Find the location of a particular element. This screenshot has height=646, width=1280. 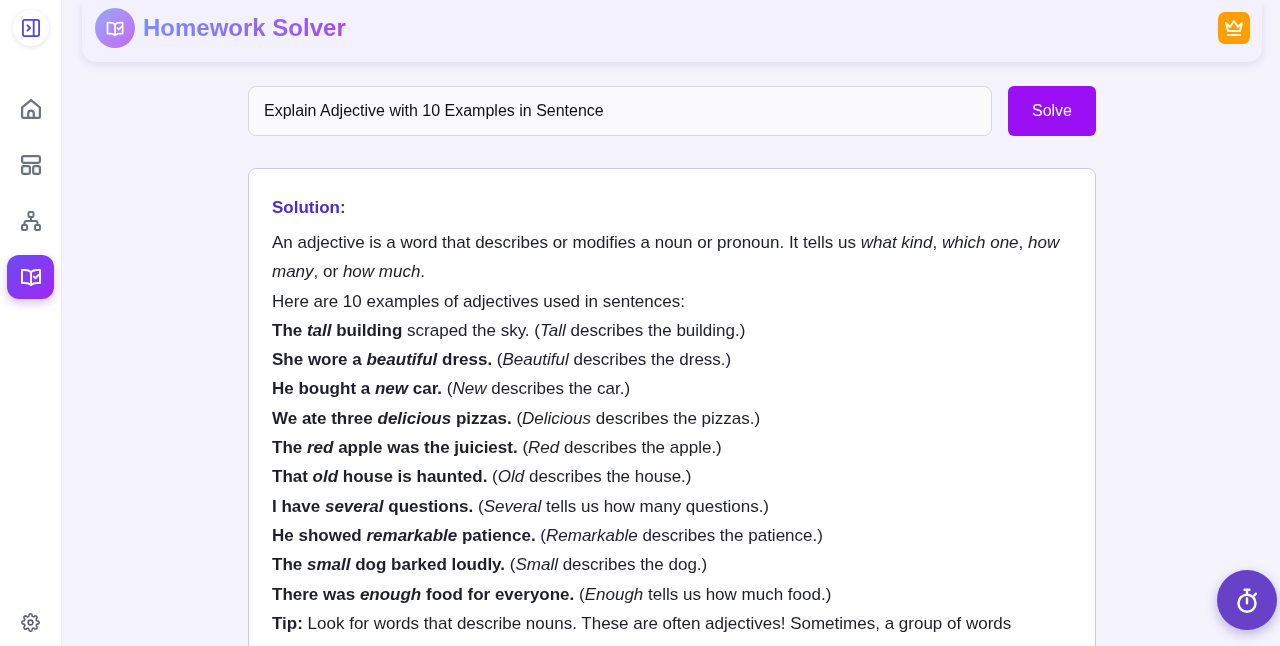

solution-paragraph: He bought a new car. (New describes the car.) is located at coordinates (452, 389).